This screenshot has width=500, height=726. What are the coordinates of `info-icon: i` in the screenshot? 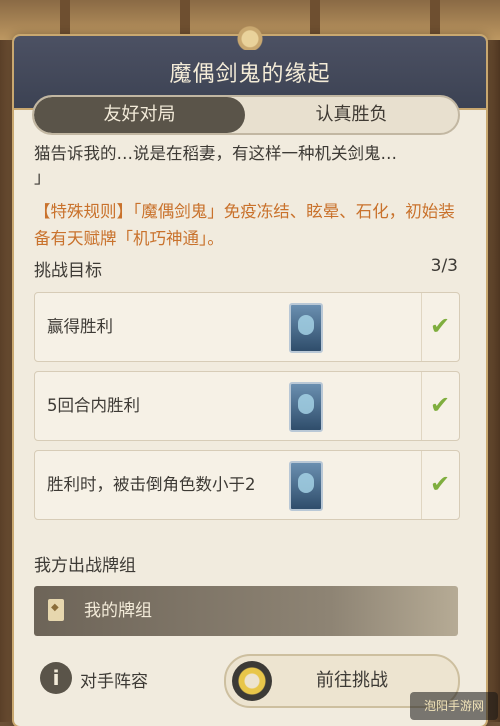 It's located at (56, 678).